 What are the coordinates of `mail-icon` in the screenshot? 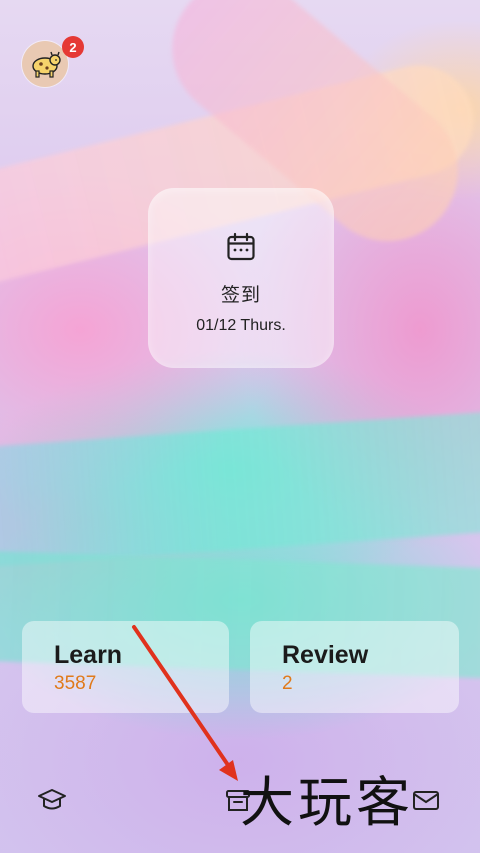 It's located at (426, 800).